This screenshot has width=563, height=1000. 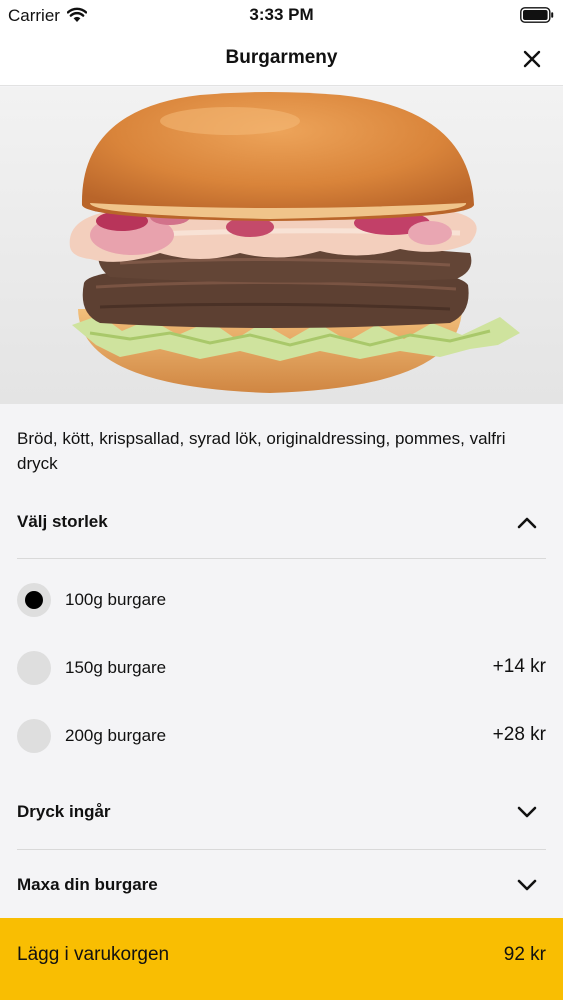 What do you see at coordinates (116, 599) in the screenshot?
I see `size-option-label: 100g burgare` at bounding box center [116, 599].